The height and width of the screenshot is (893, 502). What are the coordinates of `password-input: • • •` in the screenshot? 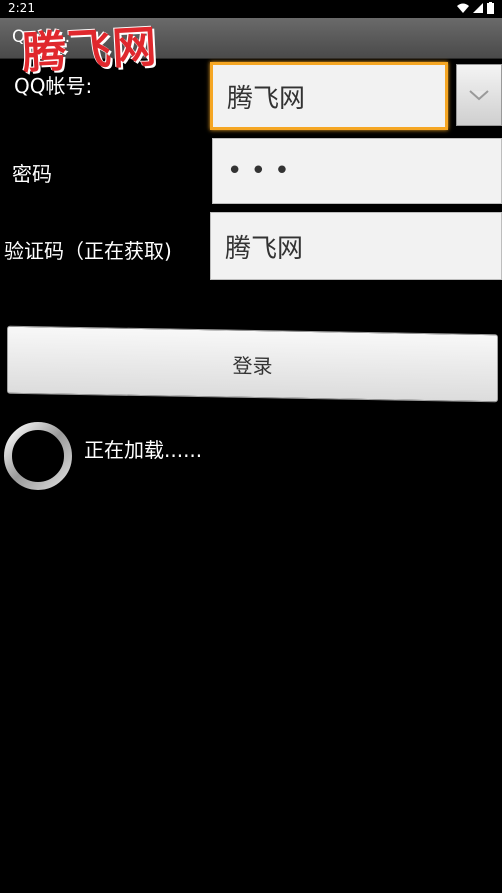 It's located at (357, 171).